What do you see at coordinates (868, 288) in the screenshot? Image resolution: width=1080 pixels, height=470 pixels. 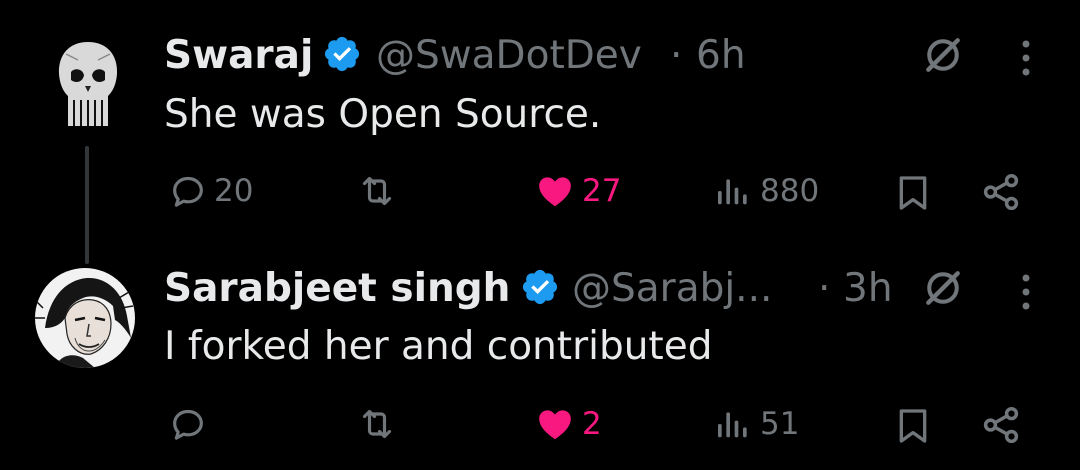 I see `timestamp: 3h` at bounding box center [868, 288].